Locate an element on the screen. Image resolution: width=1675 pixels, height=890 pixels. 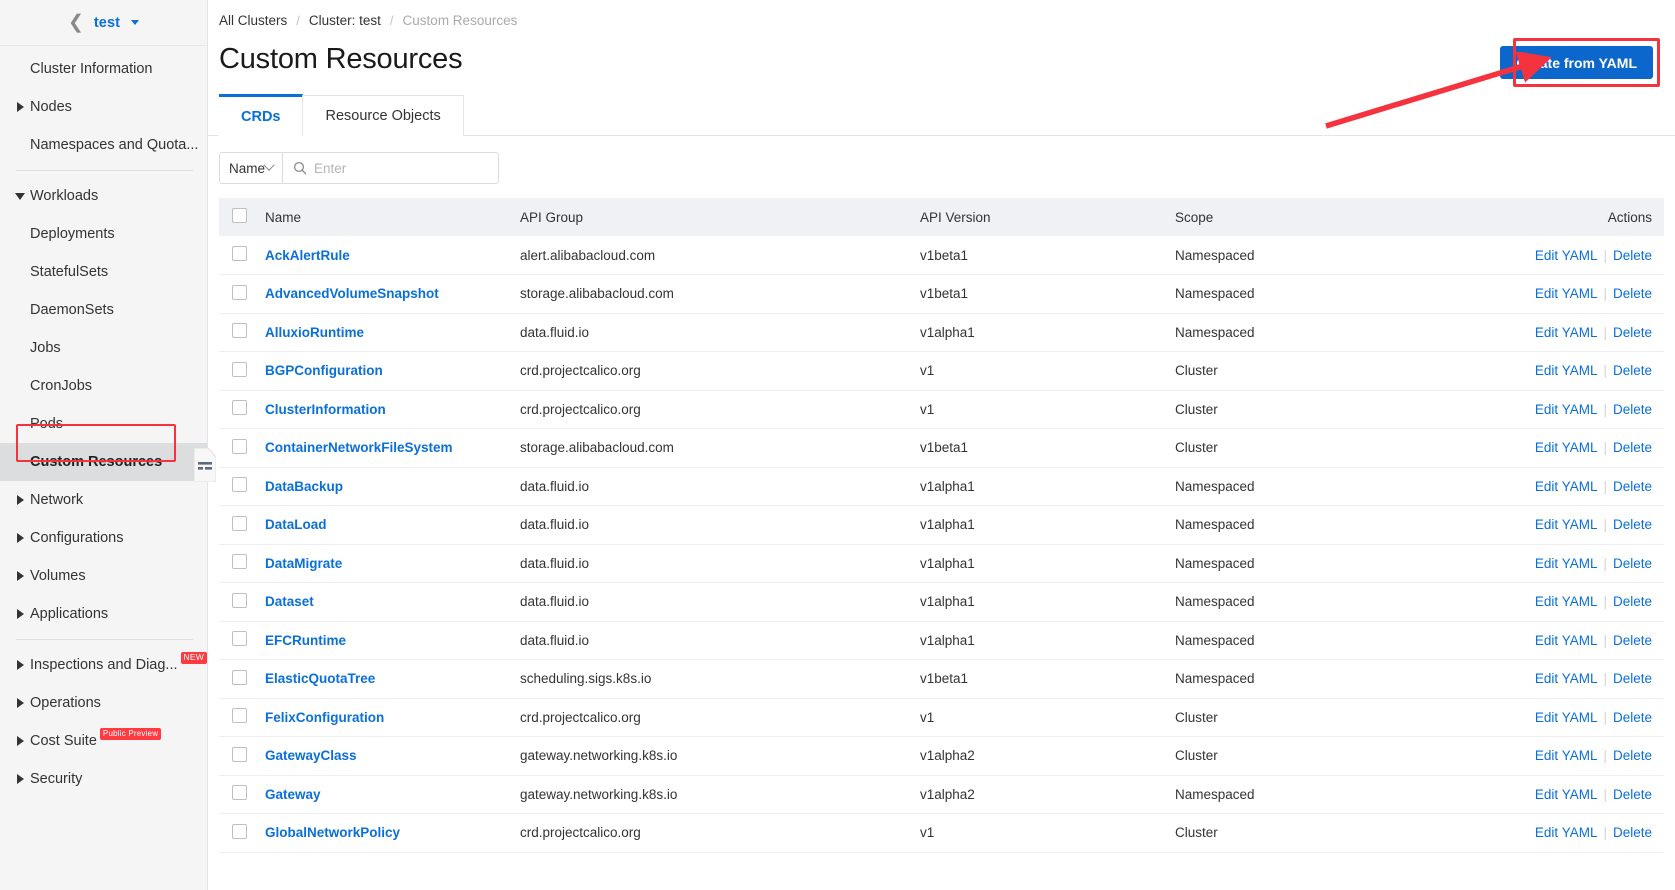
sidebar-item-daemonsets: DaemonSets is located at coordinates (103, 310).